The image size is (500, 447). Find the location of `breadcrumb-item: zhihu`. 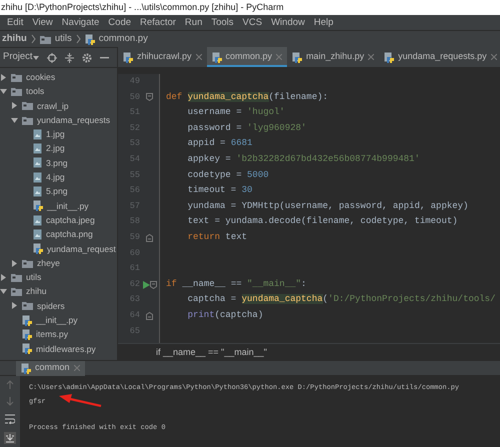

breadcrumb-item: zhihu is located at coordinates (14, 39).